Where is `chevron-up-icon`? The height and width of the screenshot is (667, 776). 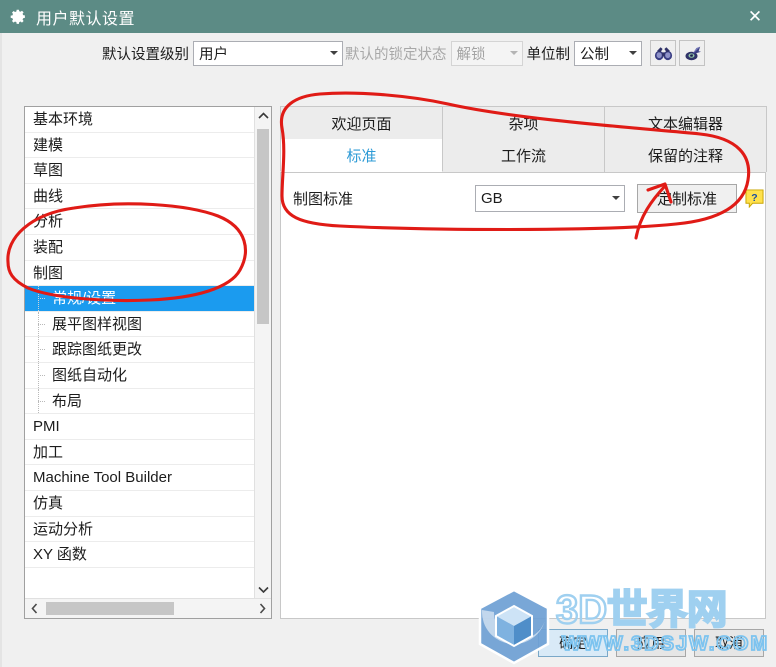 chevron-up-icon is located at coordinates (263, 115).